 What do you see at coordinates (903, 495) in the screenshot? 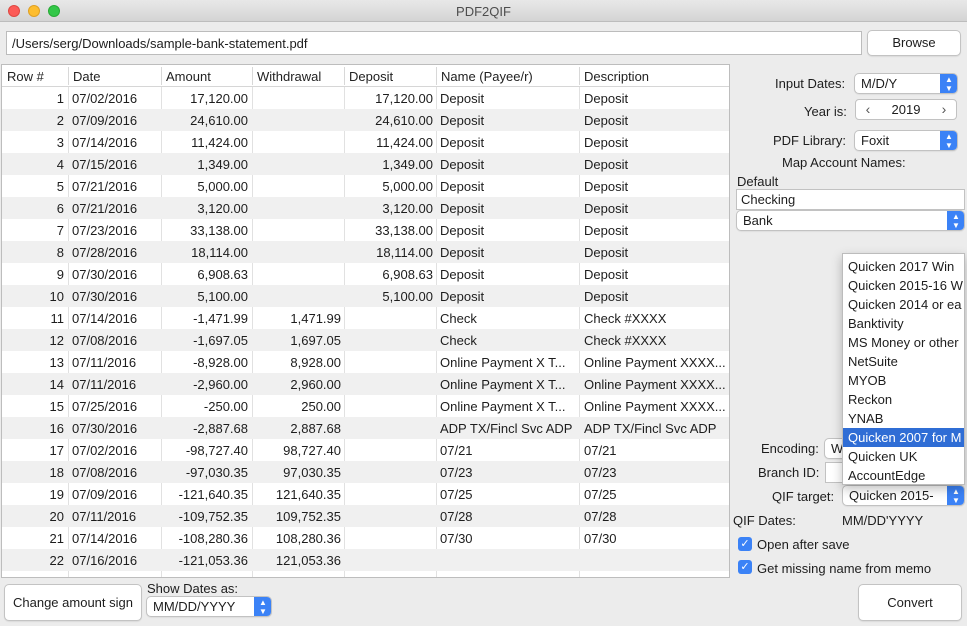
I see `qif-target-select: Quicken 2015- ▲ ▼` at bounding box center [903, 495].